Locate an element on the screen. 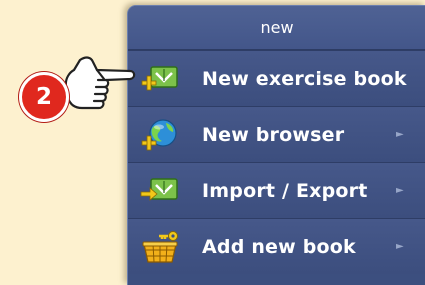  menu-item-add-new-book: Add new book ► is located at coordinates (276, 246).